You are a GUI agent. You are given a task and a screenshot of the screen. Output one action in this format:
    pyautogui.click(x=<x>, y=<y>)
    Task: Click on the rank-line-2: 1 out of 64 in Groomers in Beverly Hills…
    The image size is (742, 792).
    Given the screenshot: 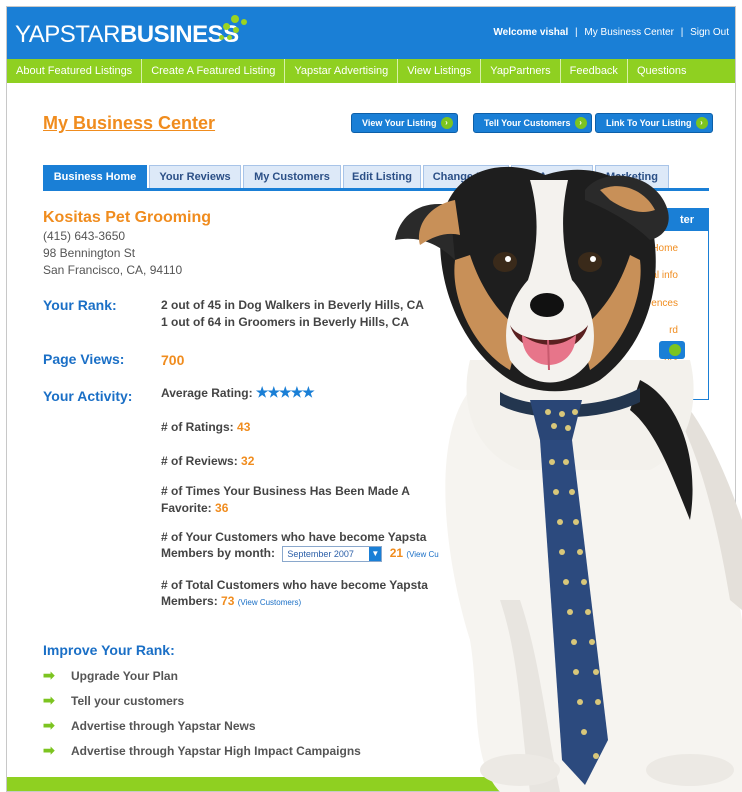 What is the action you would take?
    pyautogui.click(x=285, y=322)
    